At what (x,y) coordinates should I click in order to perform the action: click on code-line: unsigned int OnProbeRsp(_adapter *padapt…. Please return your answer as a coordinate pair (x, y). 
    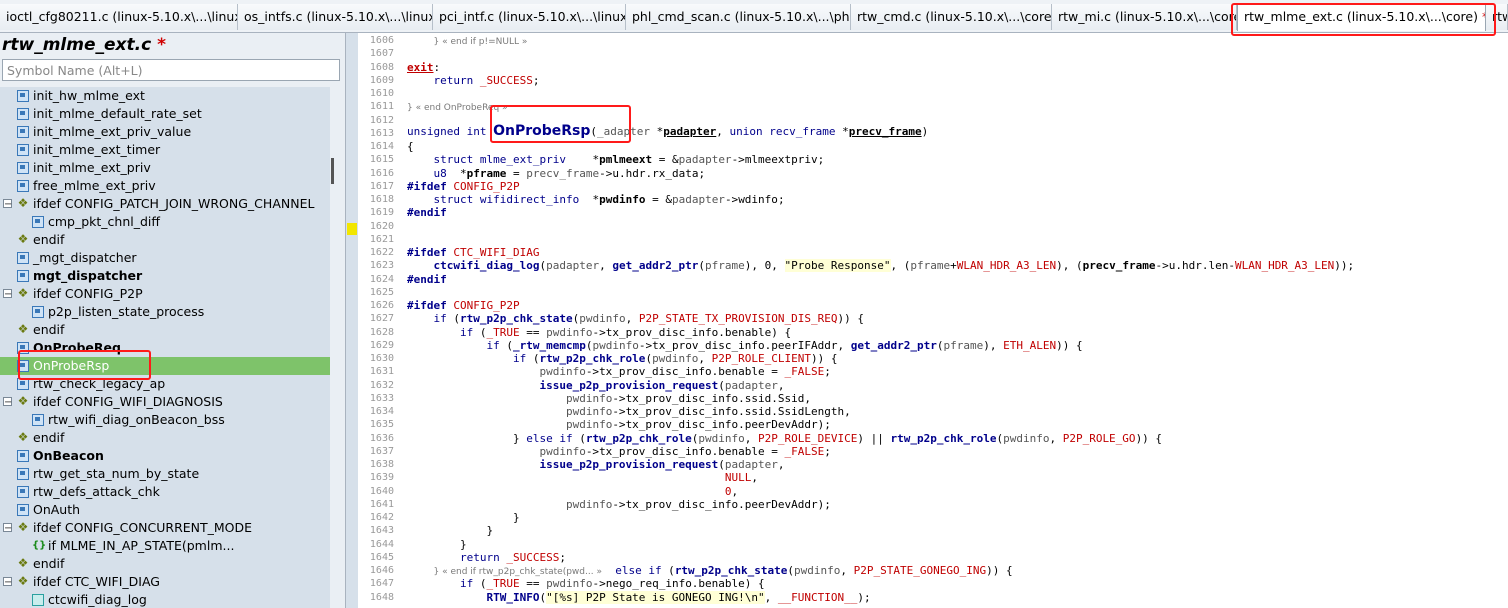
    Looking at the image, I should click on (667, 131).